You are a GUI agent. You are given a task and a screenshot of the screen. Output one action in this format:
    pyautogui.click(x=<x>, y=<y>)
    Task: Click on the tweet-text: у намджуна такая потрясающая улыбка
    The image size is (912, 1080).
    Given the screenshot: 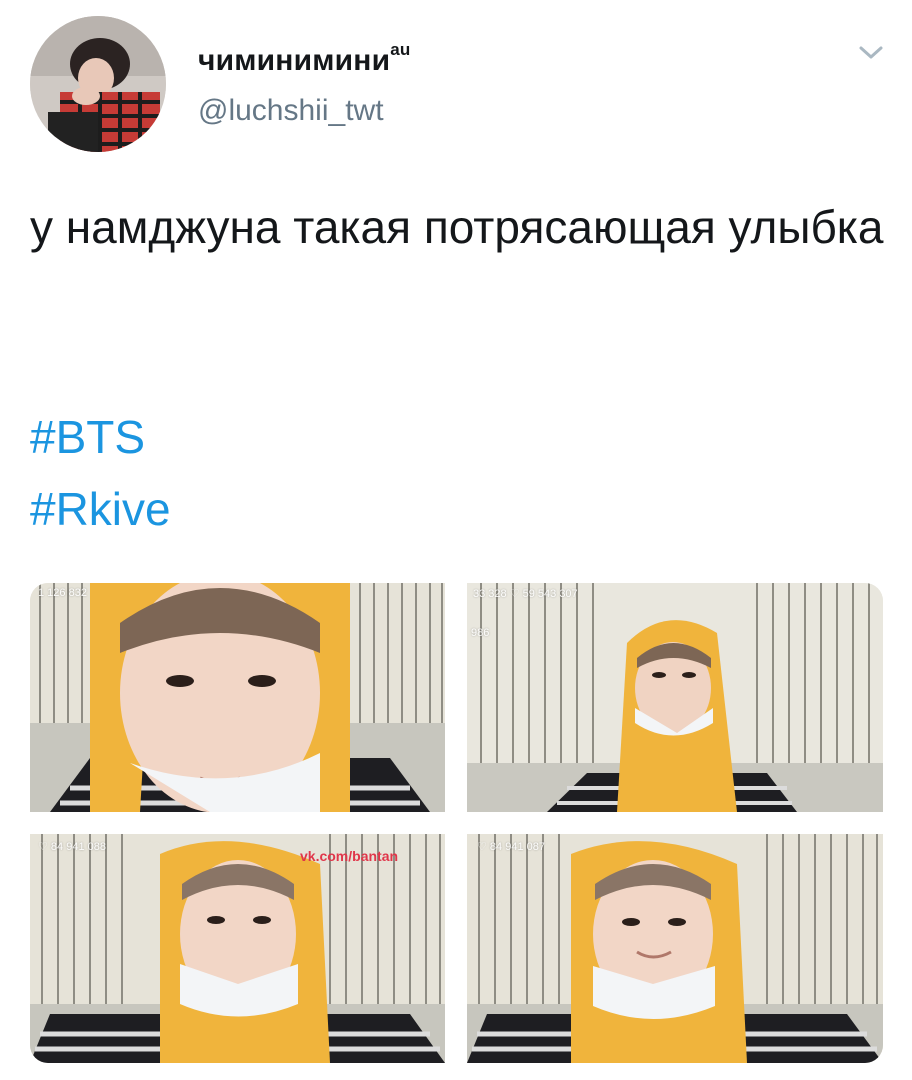 What is the action you would take?
    pyautogui.click(x=457, y=227)
    